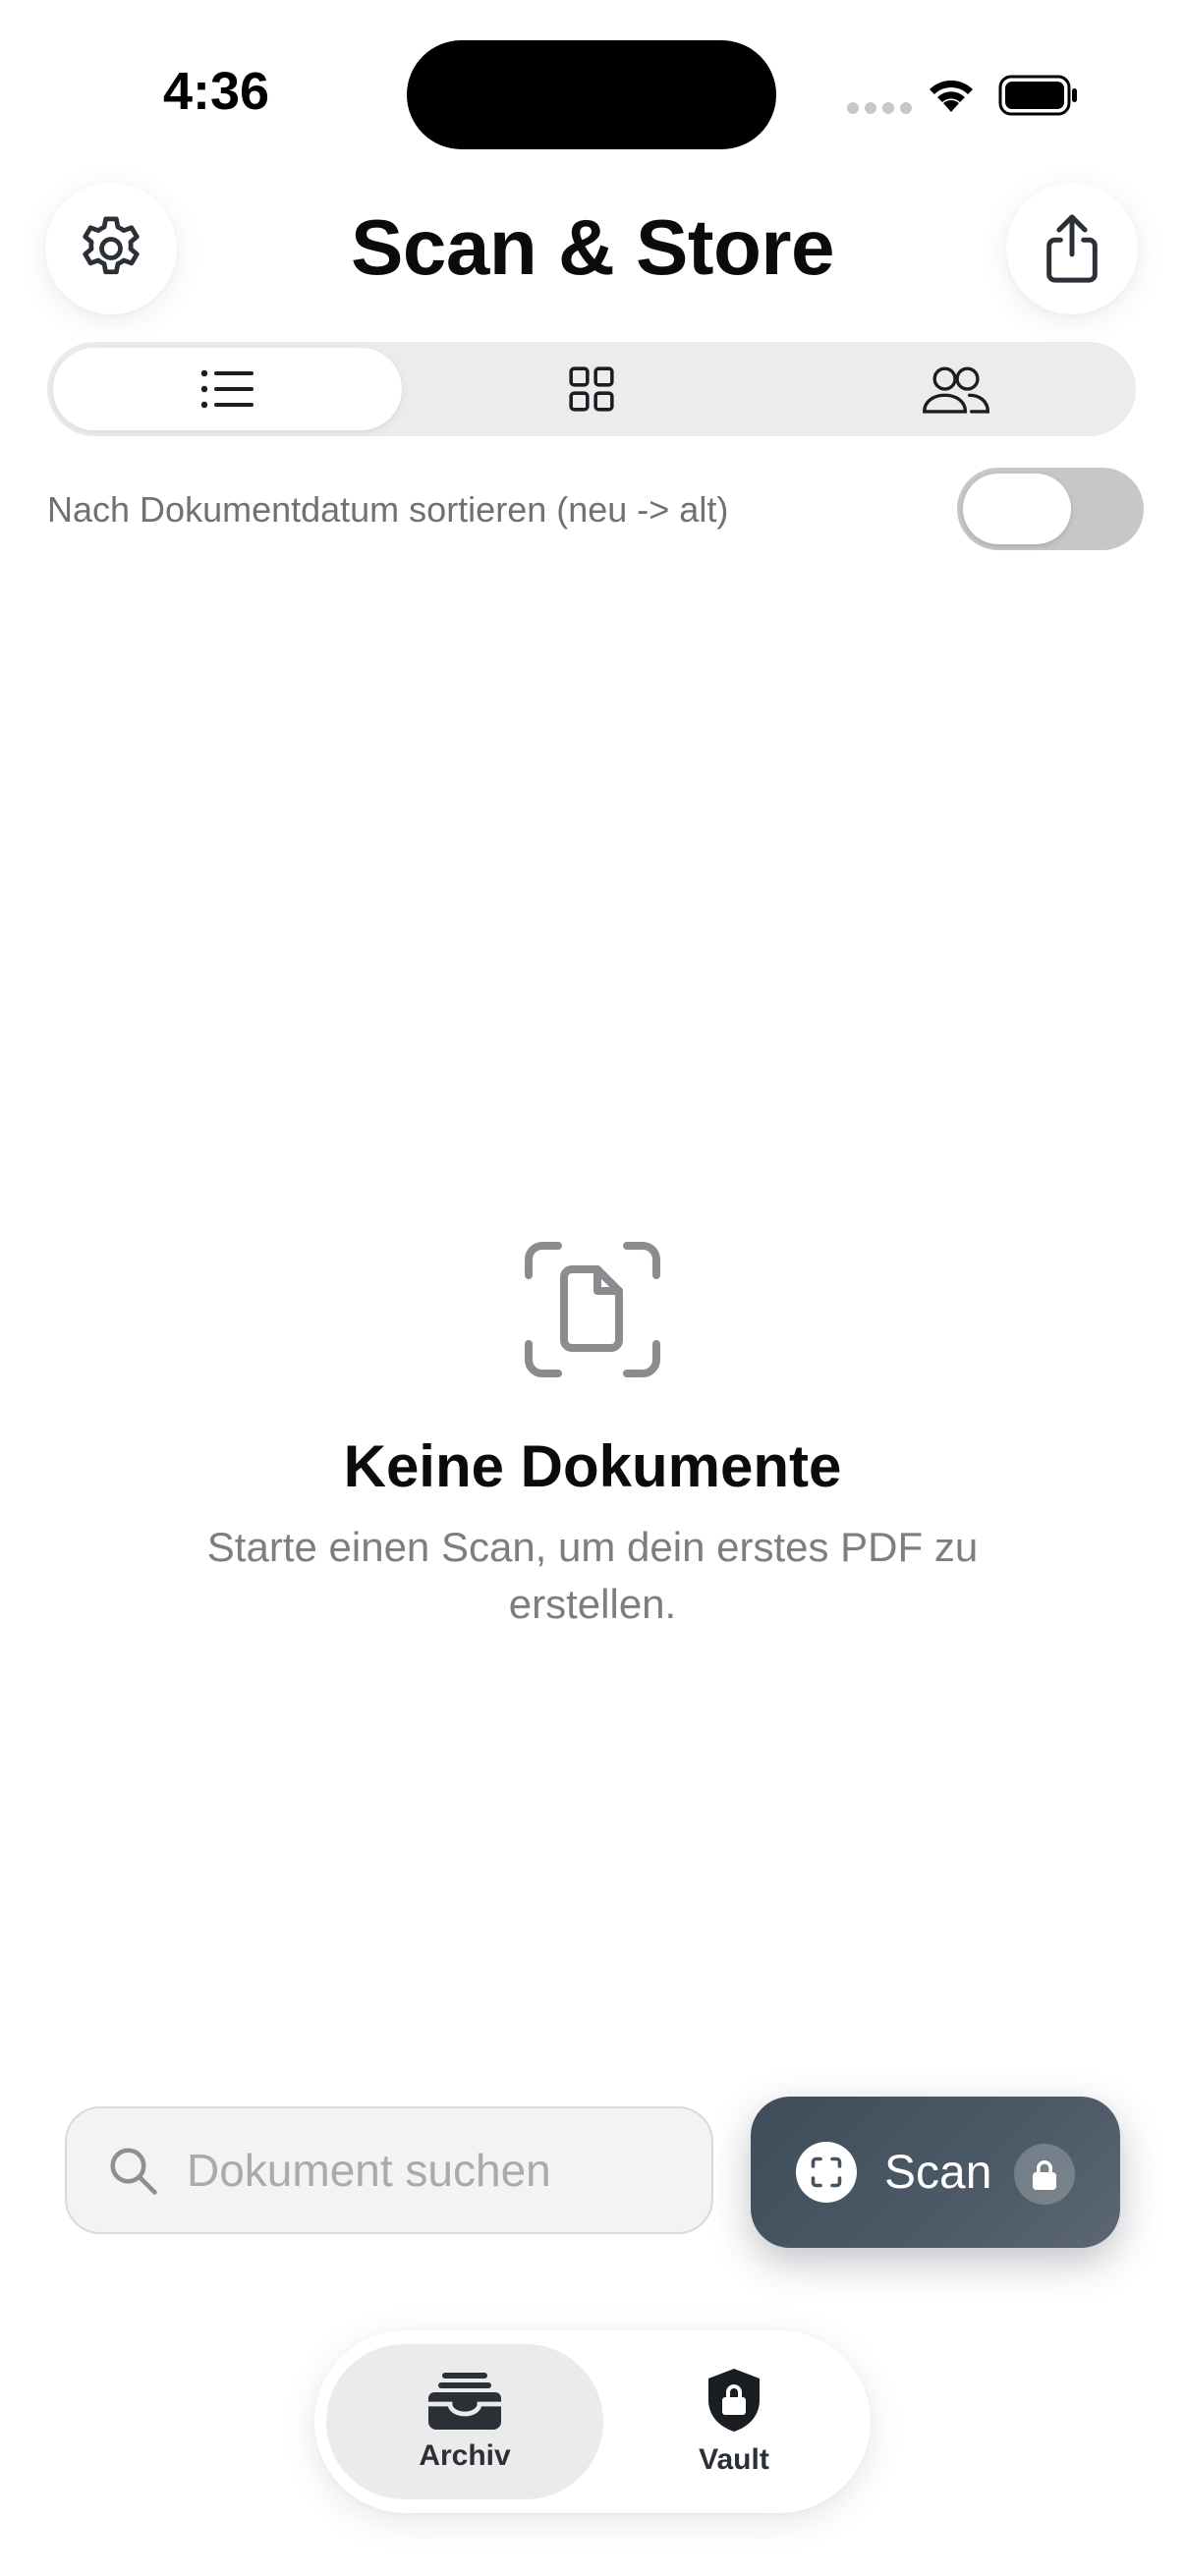 Image resolution: width=1185 pixels, height=2576 pixels. Describe the element at coordinates (592, 1309) in the screenshot. I see `document-scan-icon` at that location.